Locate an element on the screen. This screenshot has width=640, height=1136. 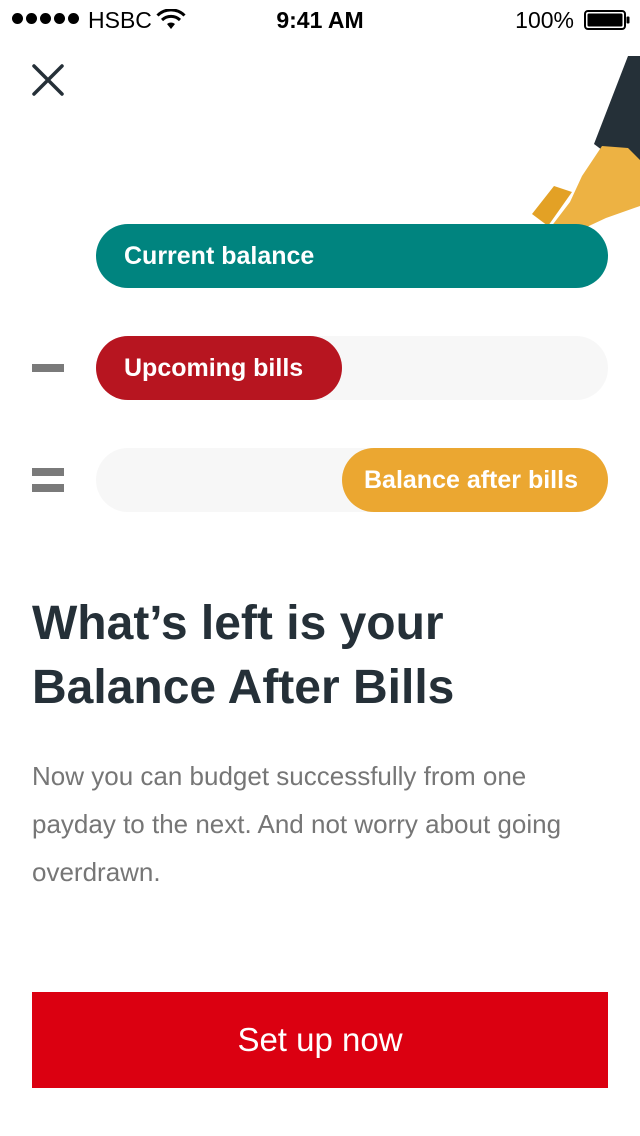
current-balance-bar: Current balance is located at coordinates (352, 256).